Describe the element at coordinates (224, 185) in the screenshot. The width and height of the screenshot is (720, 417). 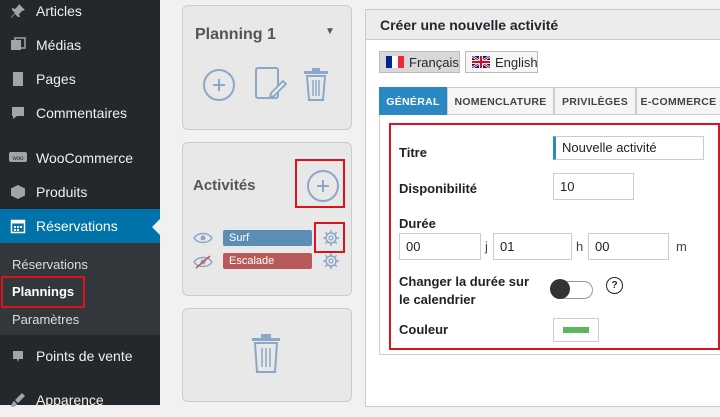
I see `activities-title: Activités` at that location.